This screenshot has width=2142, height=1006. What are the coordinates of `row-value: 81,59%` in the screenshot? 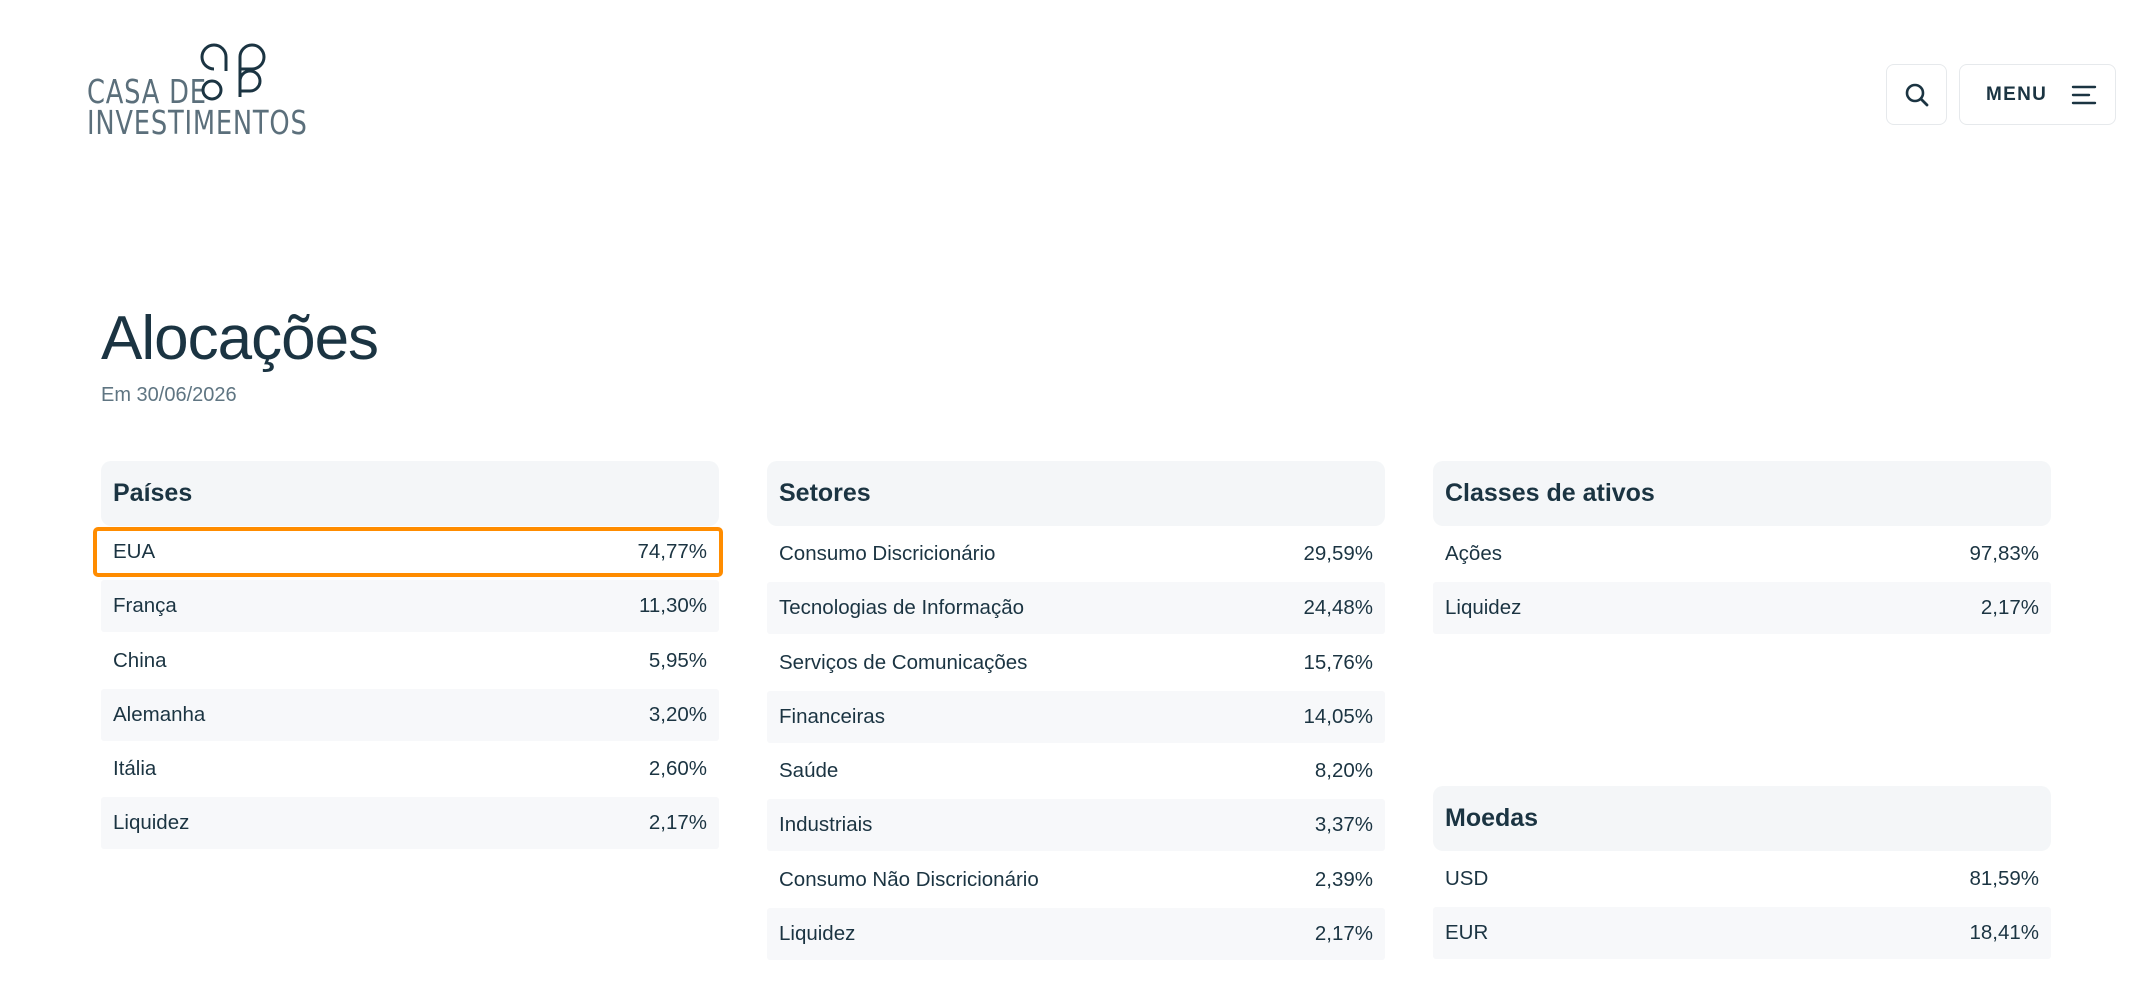 It's located at (2004, 878).